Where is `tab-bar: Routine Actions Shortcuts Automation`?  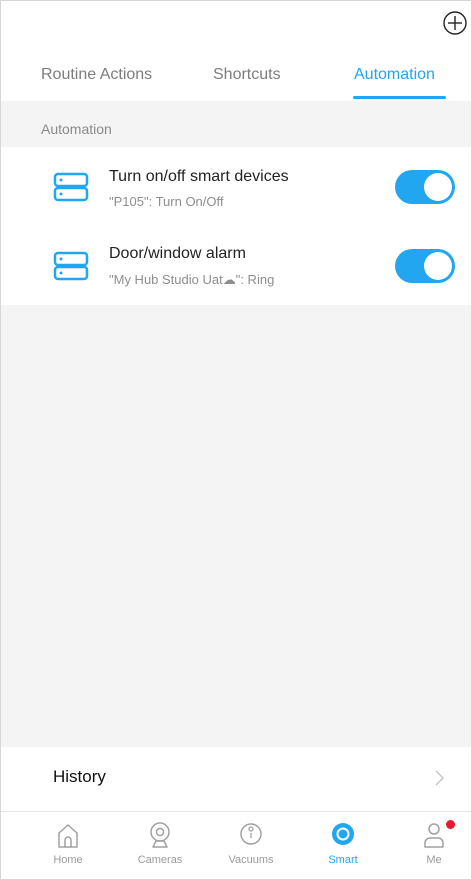 tab-bar: Routine Actions Shortcuts Automation is located at coordinates (236, 82).